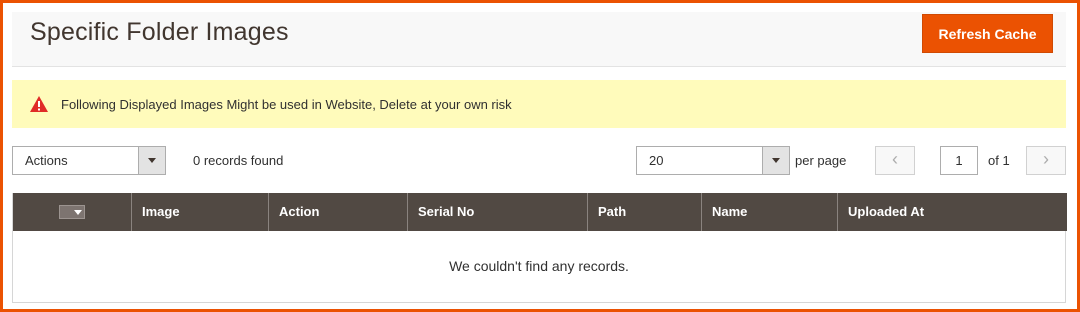 Image resolution: width=1080 pixels, height=312 pixels. What do you see at coordinates (159, 32) in the screenshot?
I see `page-title: Specific Folder Images` at bounding box center [159, 32].